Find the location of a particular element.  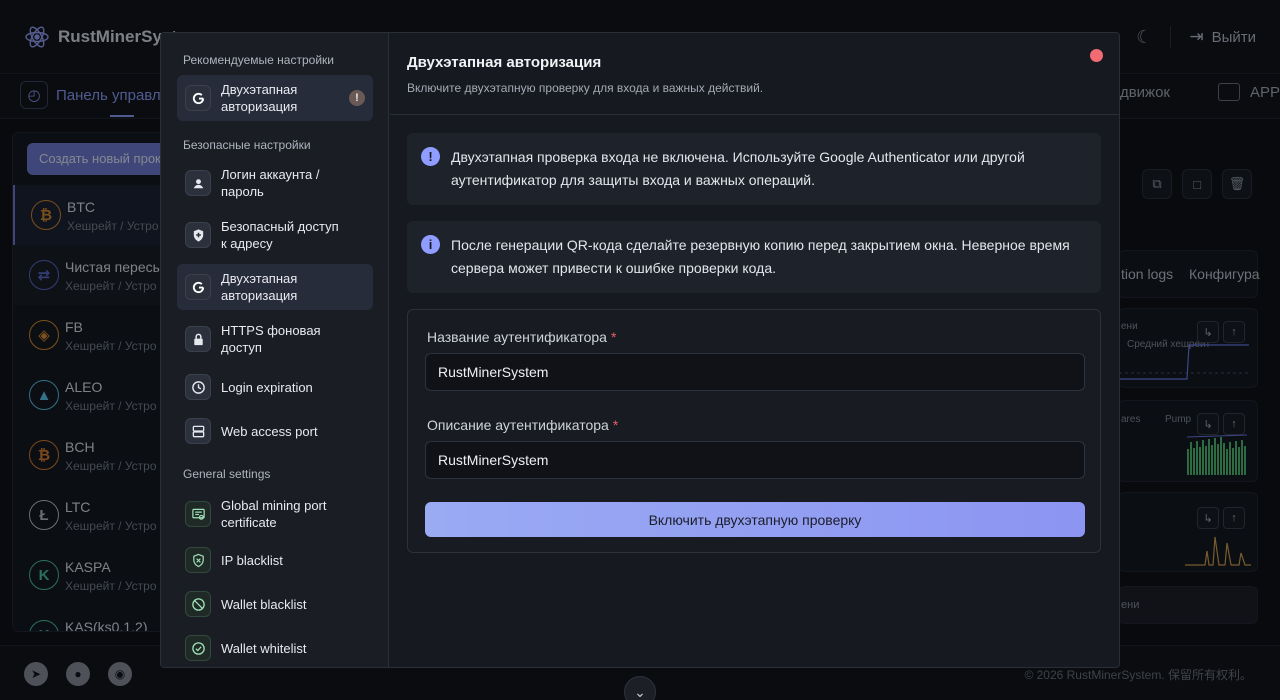

menu-item-9: IP blacklist is located at coordinates (275, 560).